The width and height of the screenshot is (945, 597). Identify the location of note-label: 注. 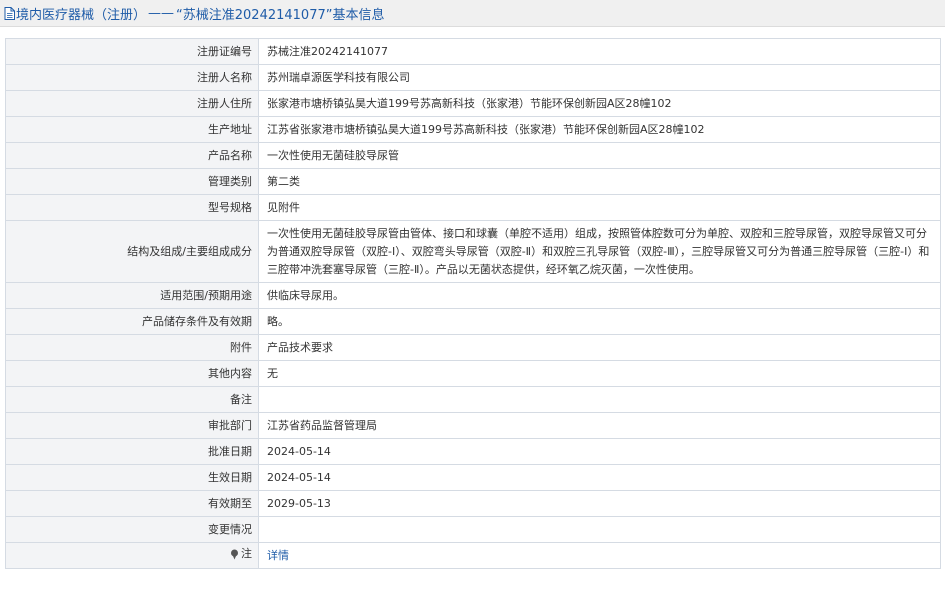
(241, 554).